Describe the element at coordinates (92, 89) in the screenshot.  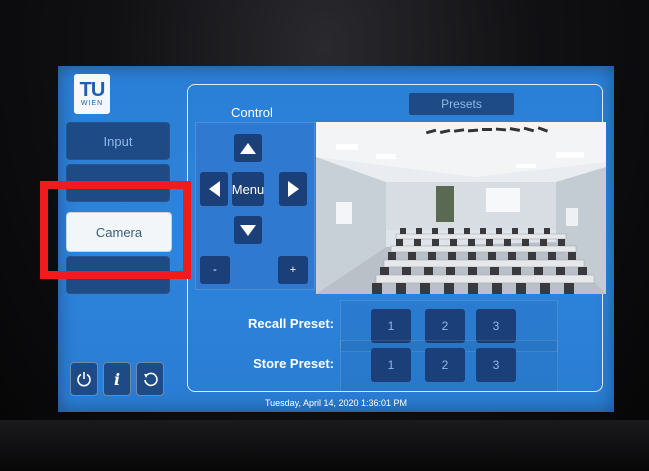
I see `logo-text: TU` at that location.